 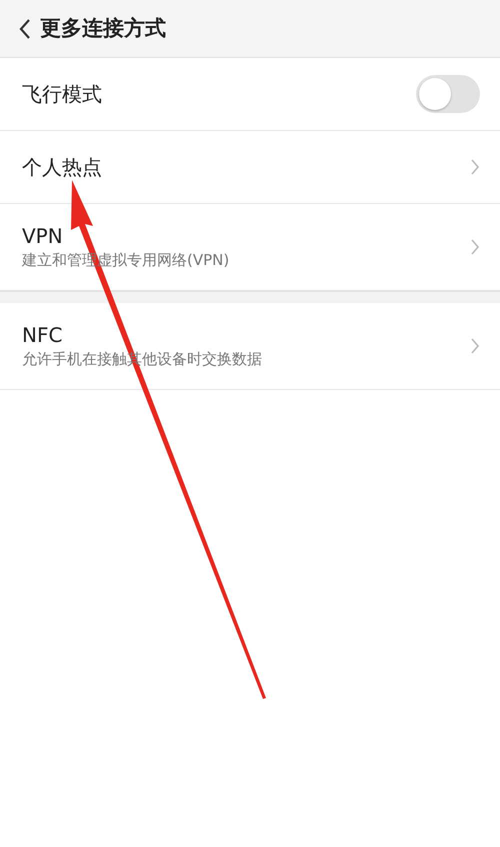 I want to click on back-button, so click(x=25, y=28).